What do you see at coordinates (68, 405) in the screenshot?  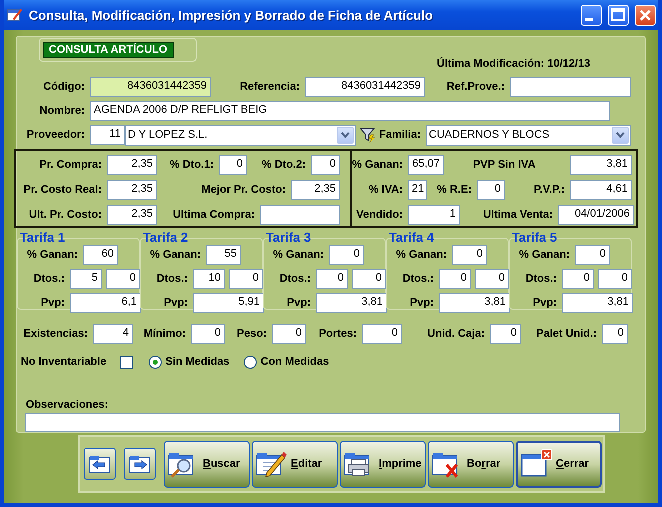 I see `field-label: Observaciones:` at bounding box center [68, 405].